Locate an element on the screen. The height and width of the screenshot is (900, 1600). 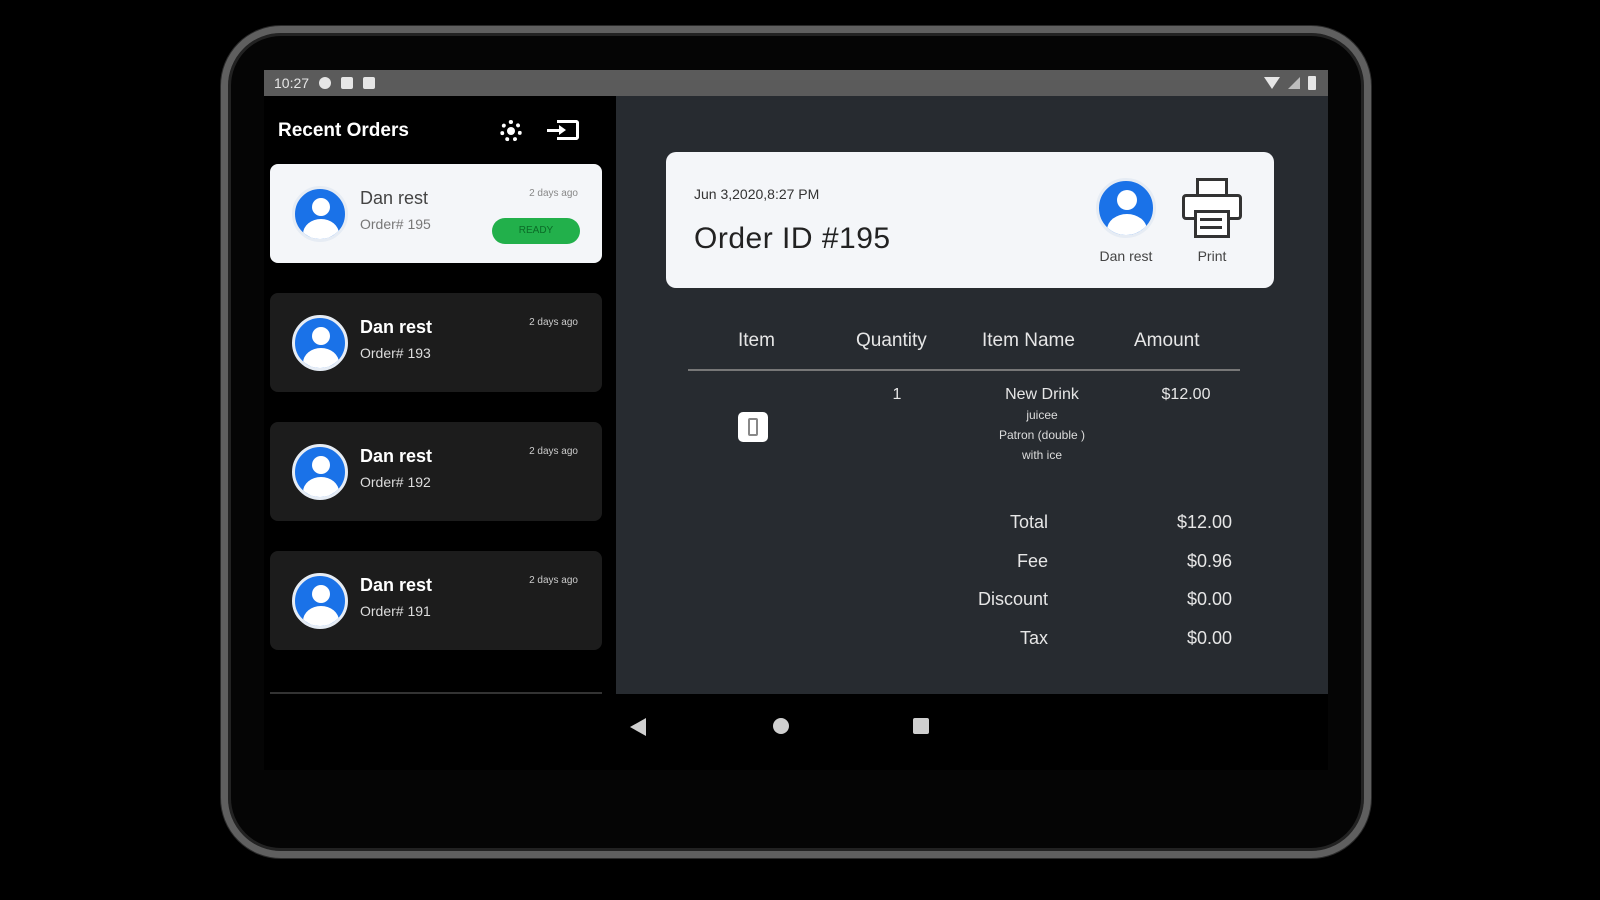
status-time: 10:27 is located at coordinates (292, 83).